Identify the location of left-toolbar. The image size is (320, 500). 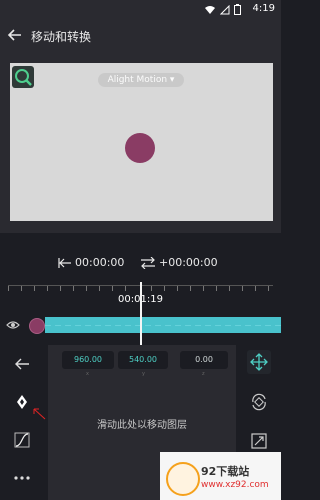
(22, 422).